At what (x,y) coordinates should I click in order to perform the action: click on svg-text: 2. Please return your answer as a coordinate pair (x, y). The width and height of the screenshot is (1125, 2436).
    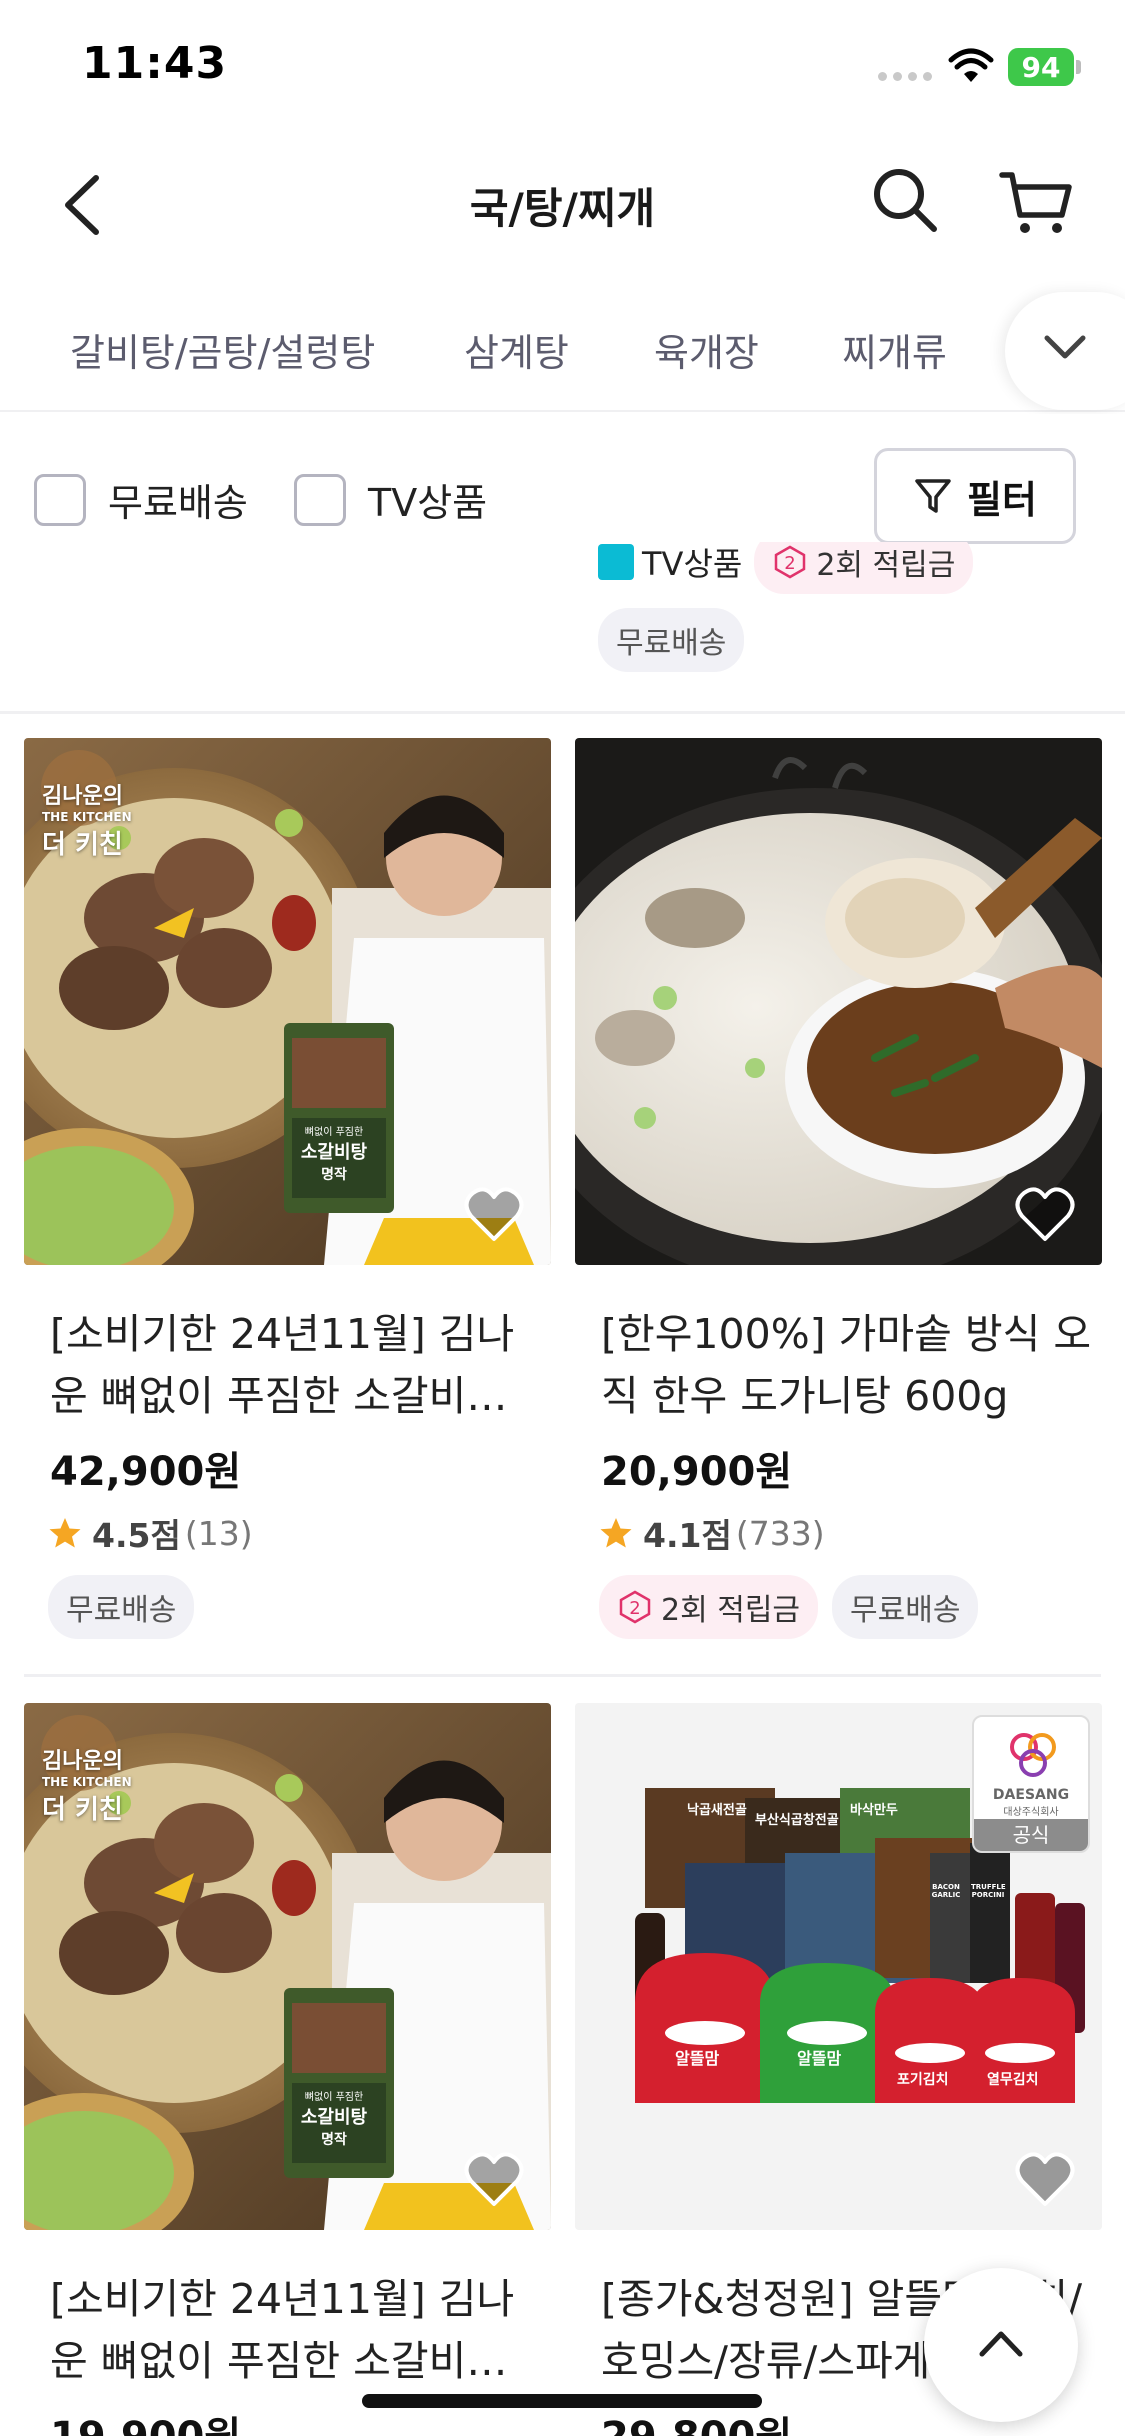
    Looking at the image, I should click on (790, 563).